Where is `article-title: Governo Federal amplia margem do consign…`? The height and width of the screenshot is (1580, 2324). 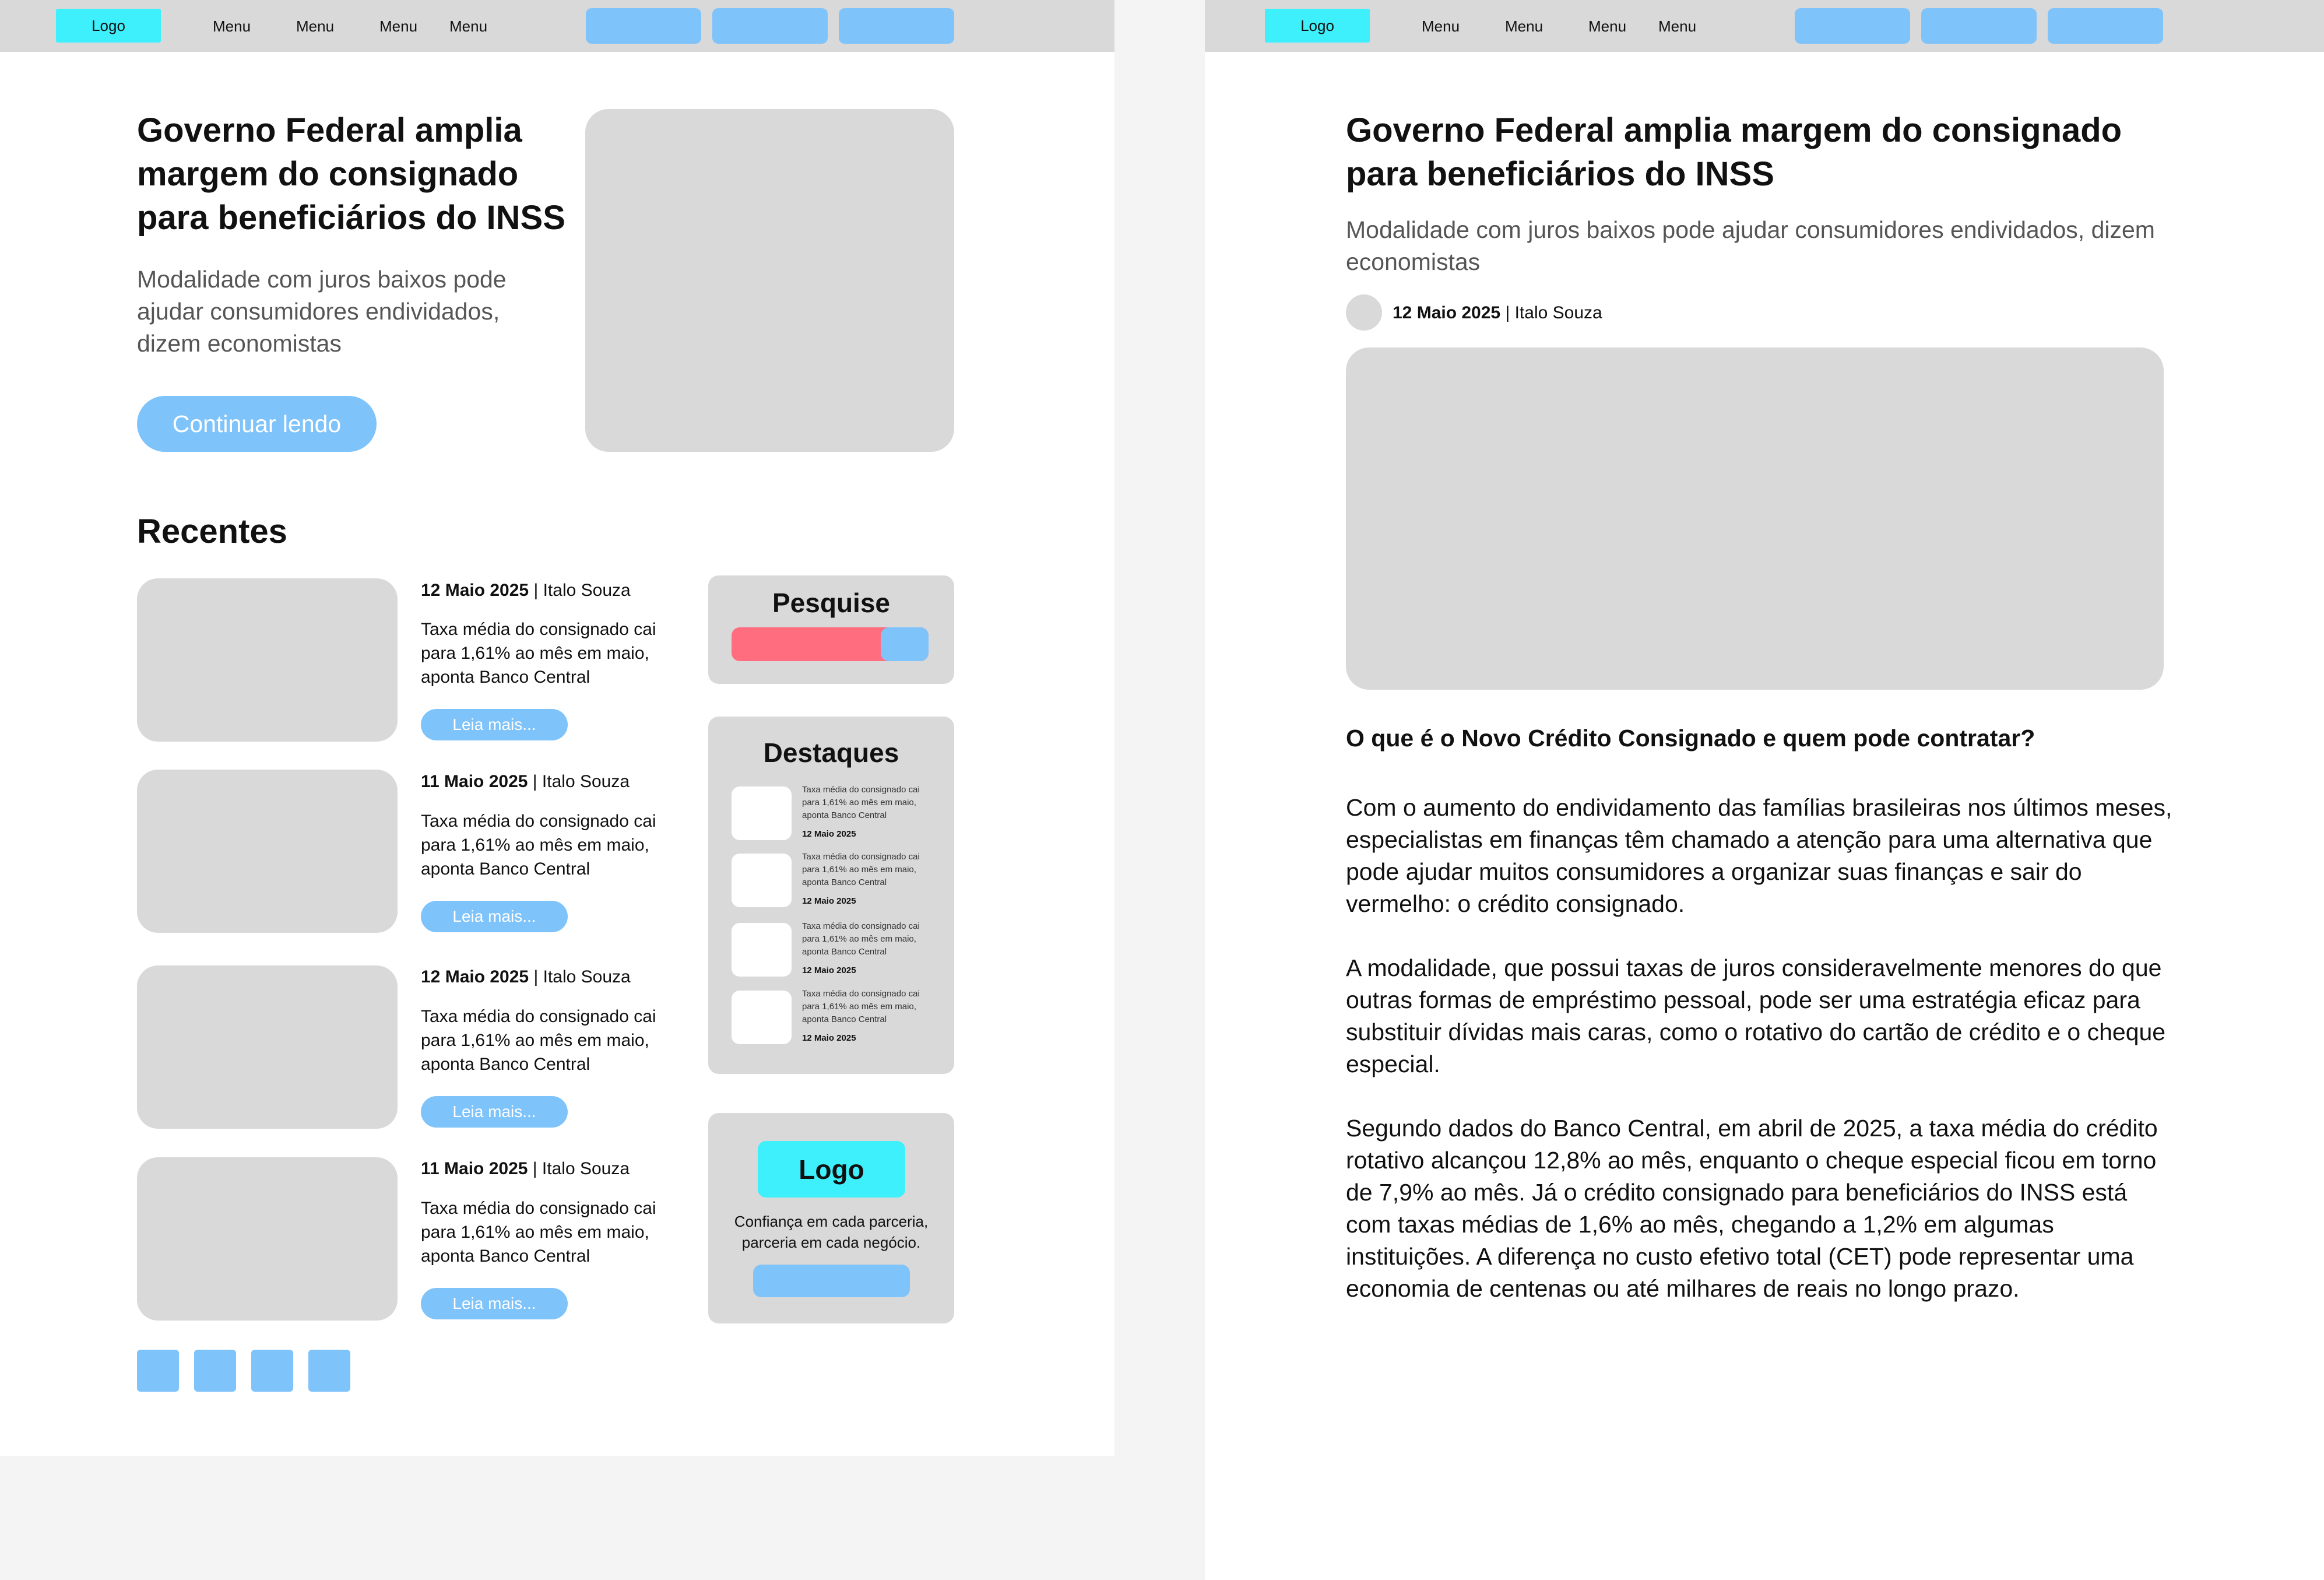
article-title: Governo Federal amplia margem do consign… is located at coordinates (1734, 152).